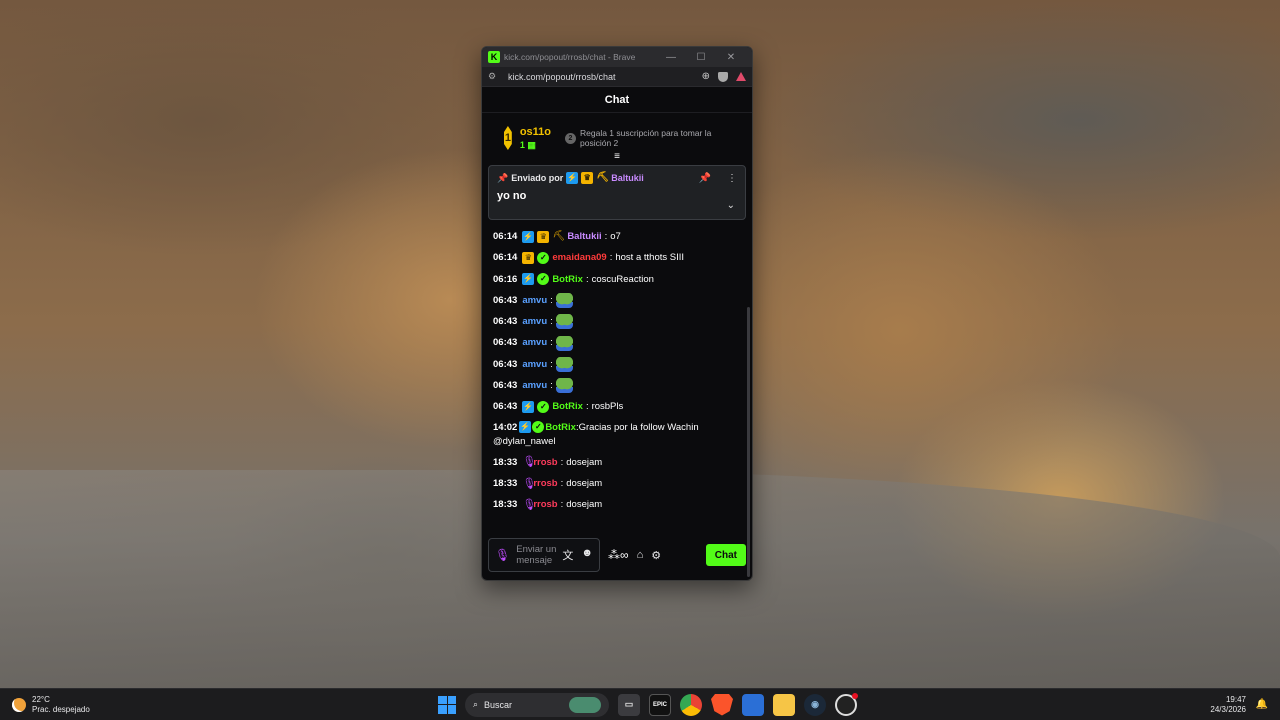 The width and height of the screenshot is (1280, 720). I want to click on translate-icon: 文, so click(567, 555).